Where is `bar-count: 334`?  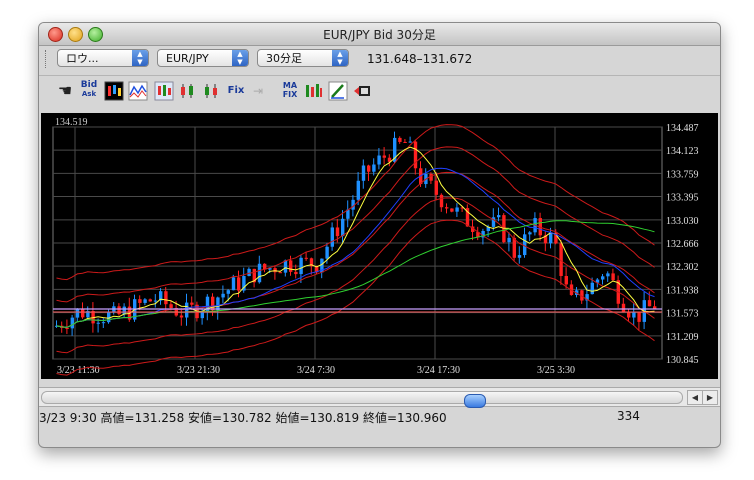 bar-count: 334 is located at coordinates (628, 416).